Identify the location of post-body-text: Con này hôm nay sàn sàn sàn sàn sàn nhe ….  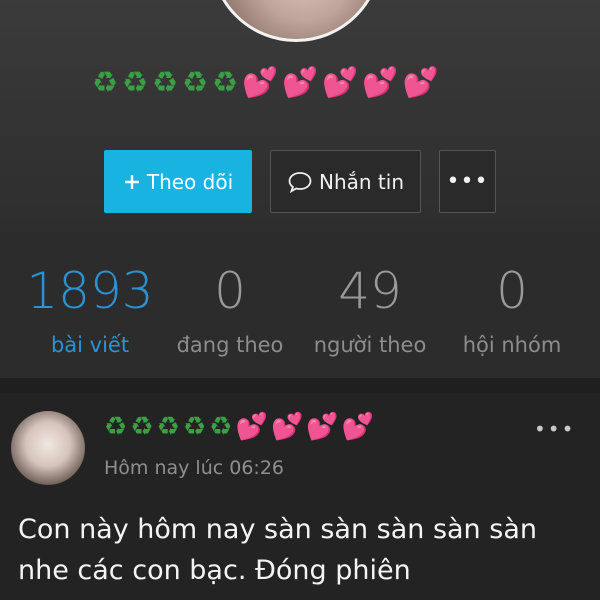
(277, 550).